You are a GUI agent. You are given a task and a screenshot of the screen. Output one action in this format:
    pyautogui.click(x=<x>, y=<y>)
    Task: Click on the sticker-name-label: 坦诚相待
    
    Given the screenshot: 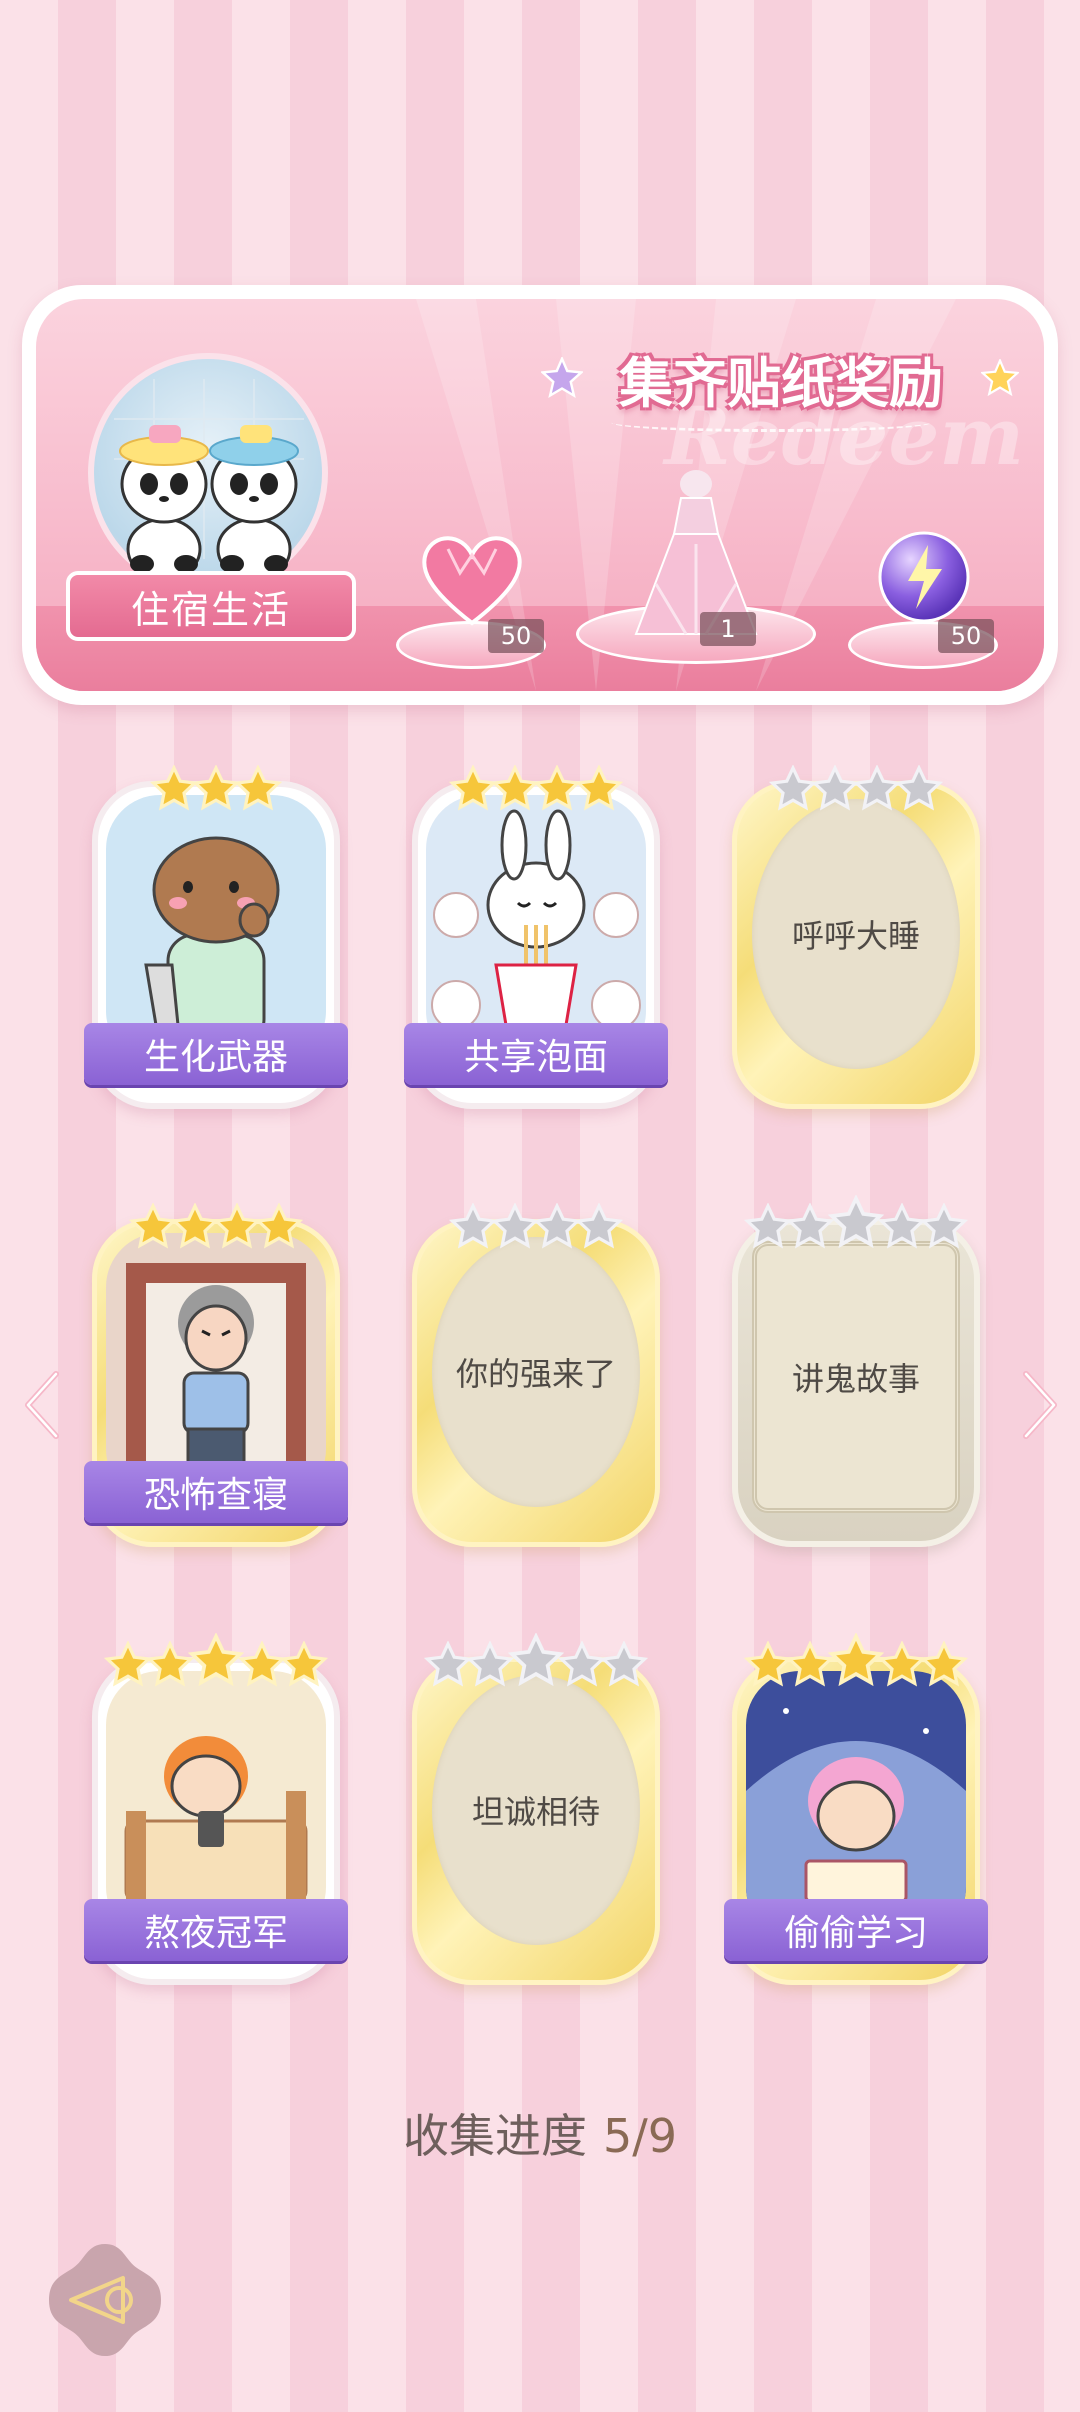 What is the action you would take?
    pyautogui.click(x=535, y=1812)
    